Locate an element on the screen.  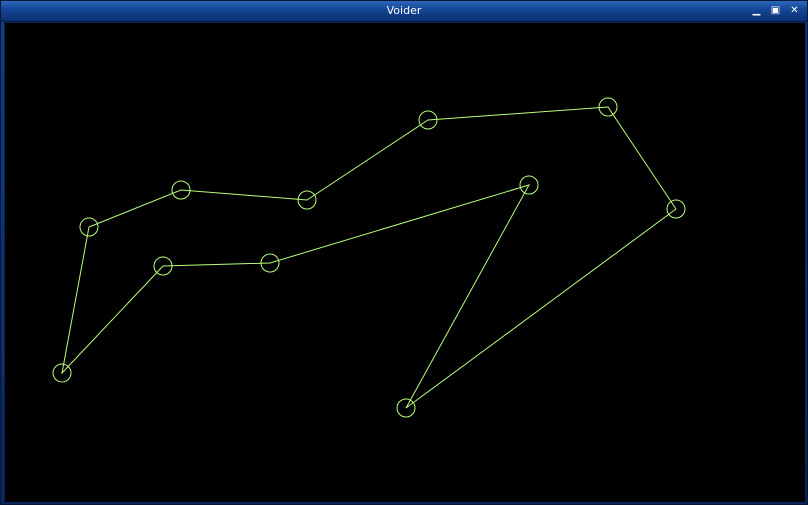
title-bar: Voider ▁ ▣ ✕ is located at coordinates (404, 11).